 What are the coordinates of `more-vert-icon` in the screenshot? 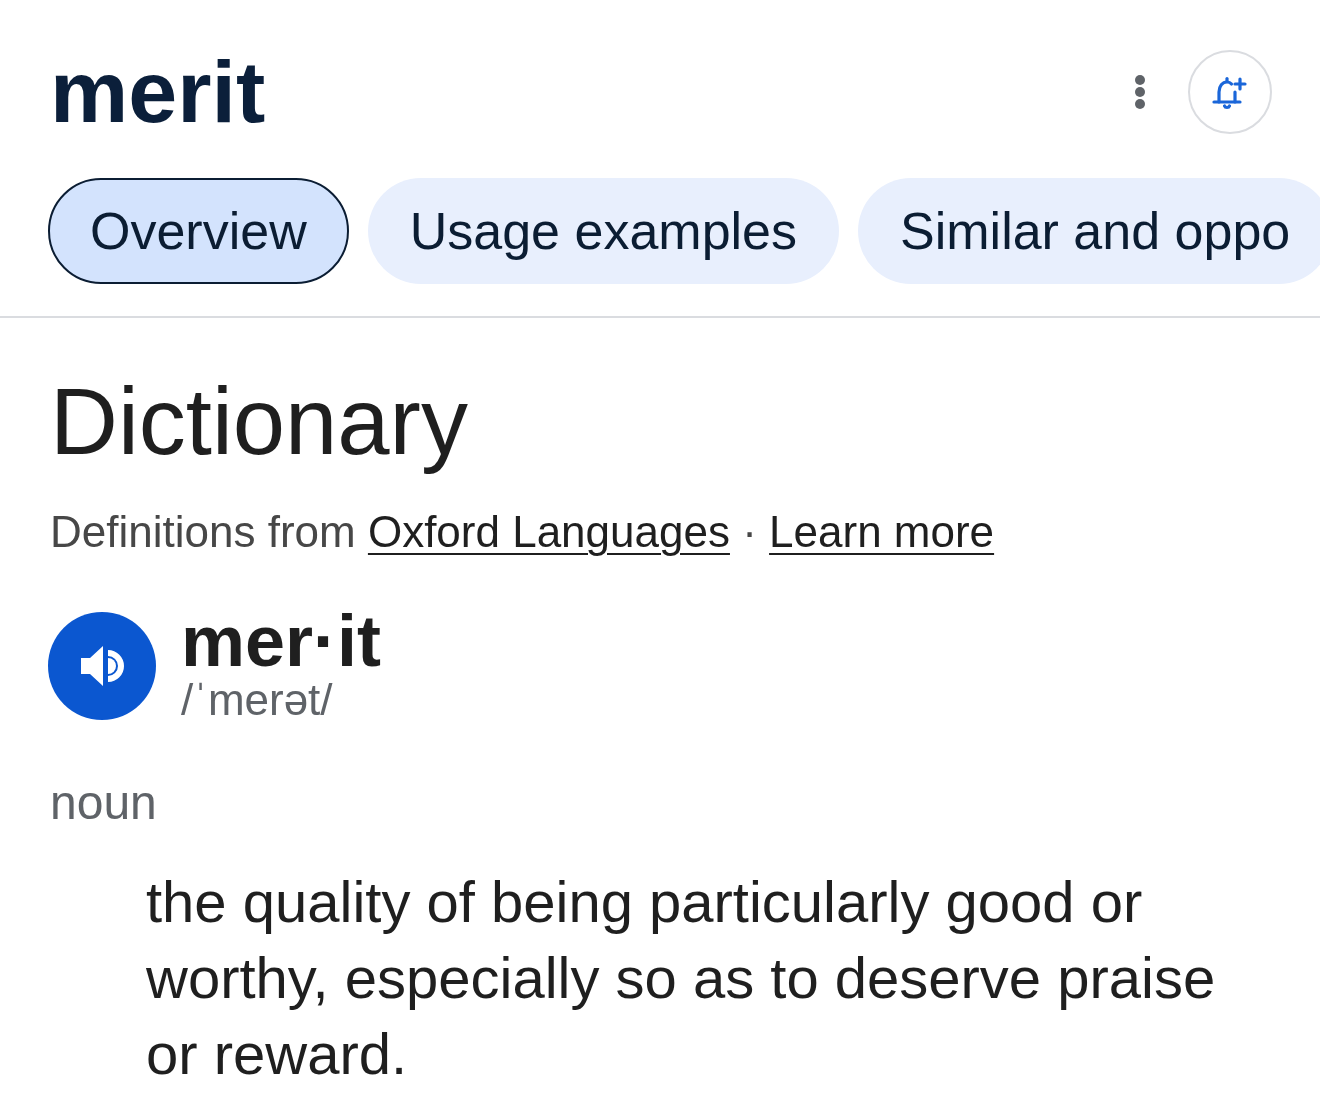 It's located at (1140, 92).